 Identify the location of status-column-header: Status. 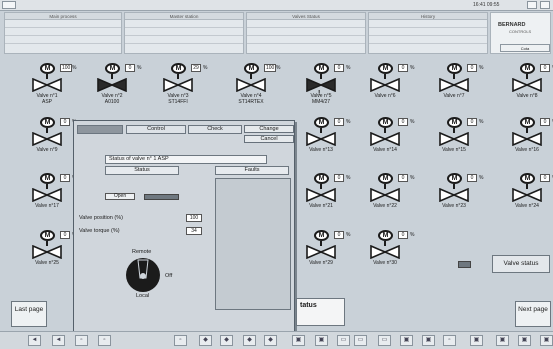
(142, 170).